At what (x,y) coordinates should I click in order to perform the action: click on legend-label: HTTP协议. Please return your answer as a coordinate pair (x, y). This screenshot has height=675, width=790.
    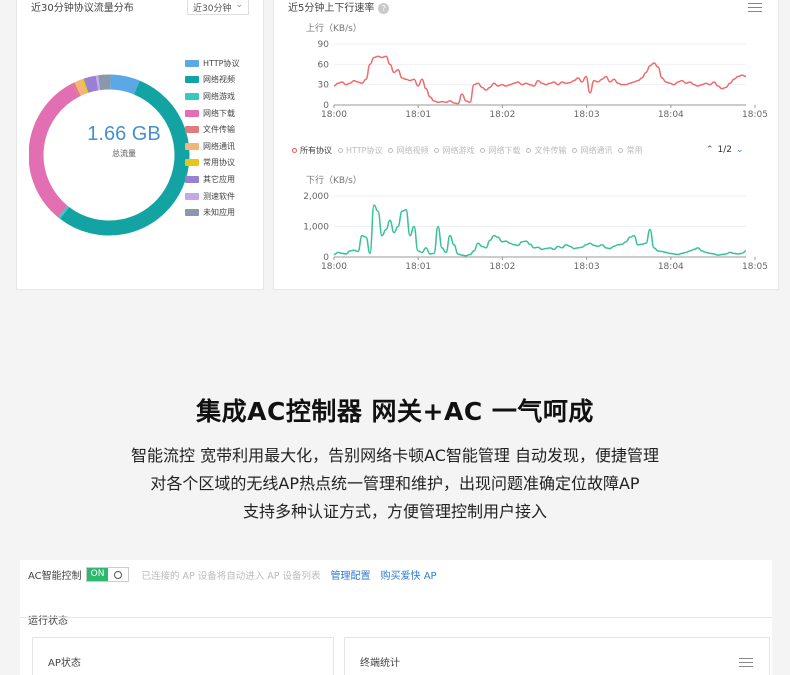
    Looking at the image, I should click on (221, 63).